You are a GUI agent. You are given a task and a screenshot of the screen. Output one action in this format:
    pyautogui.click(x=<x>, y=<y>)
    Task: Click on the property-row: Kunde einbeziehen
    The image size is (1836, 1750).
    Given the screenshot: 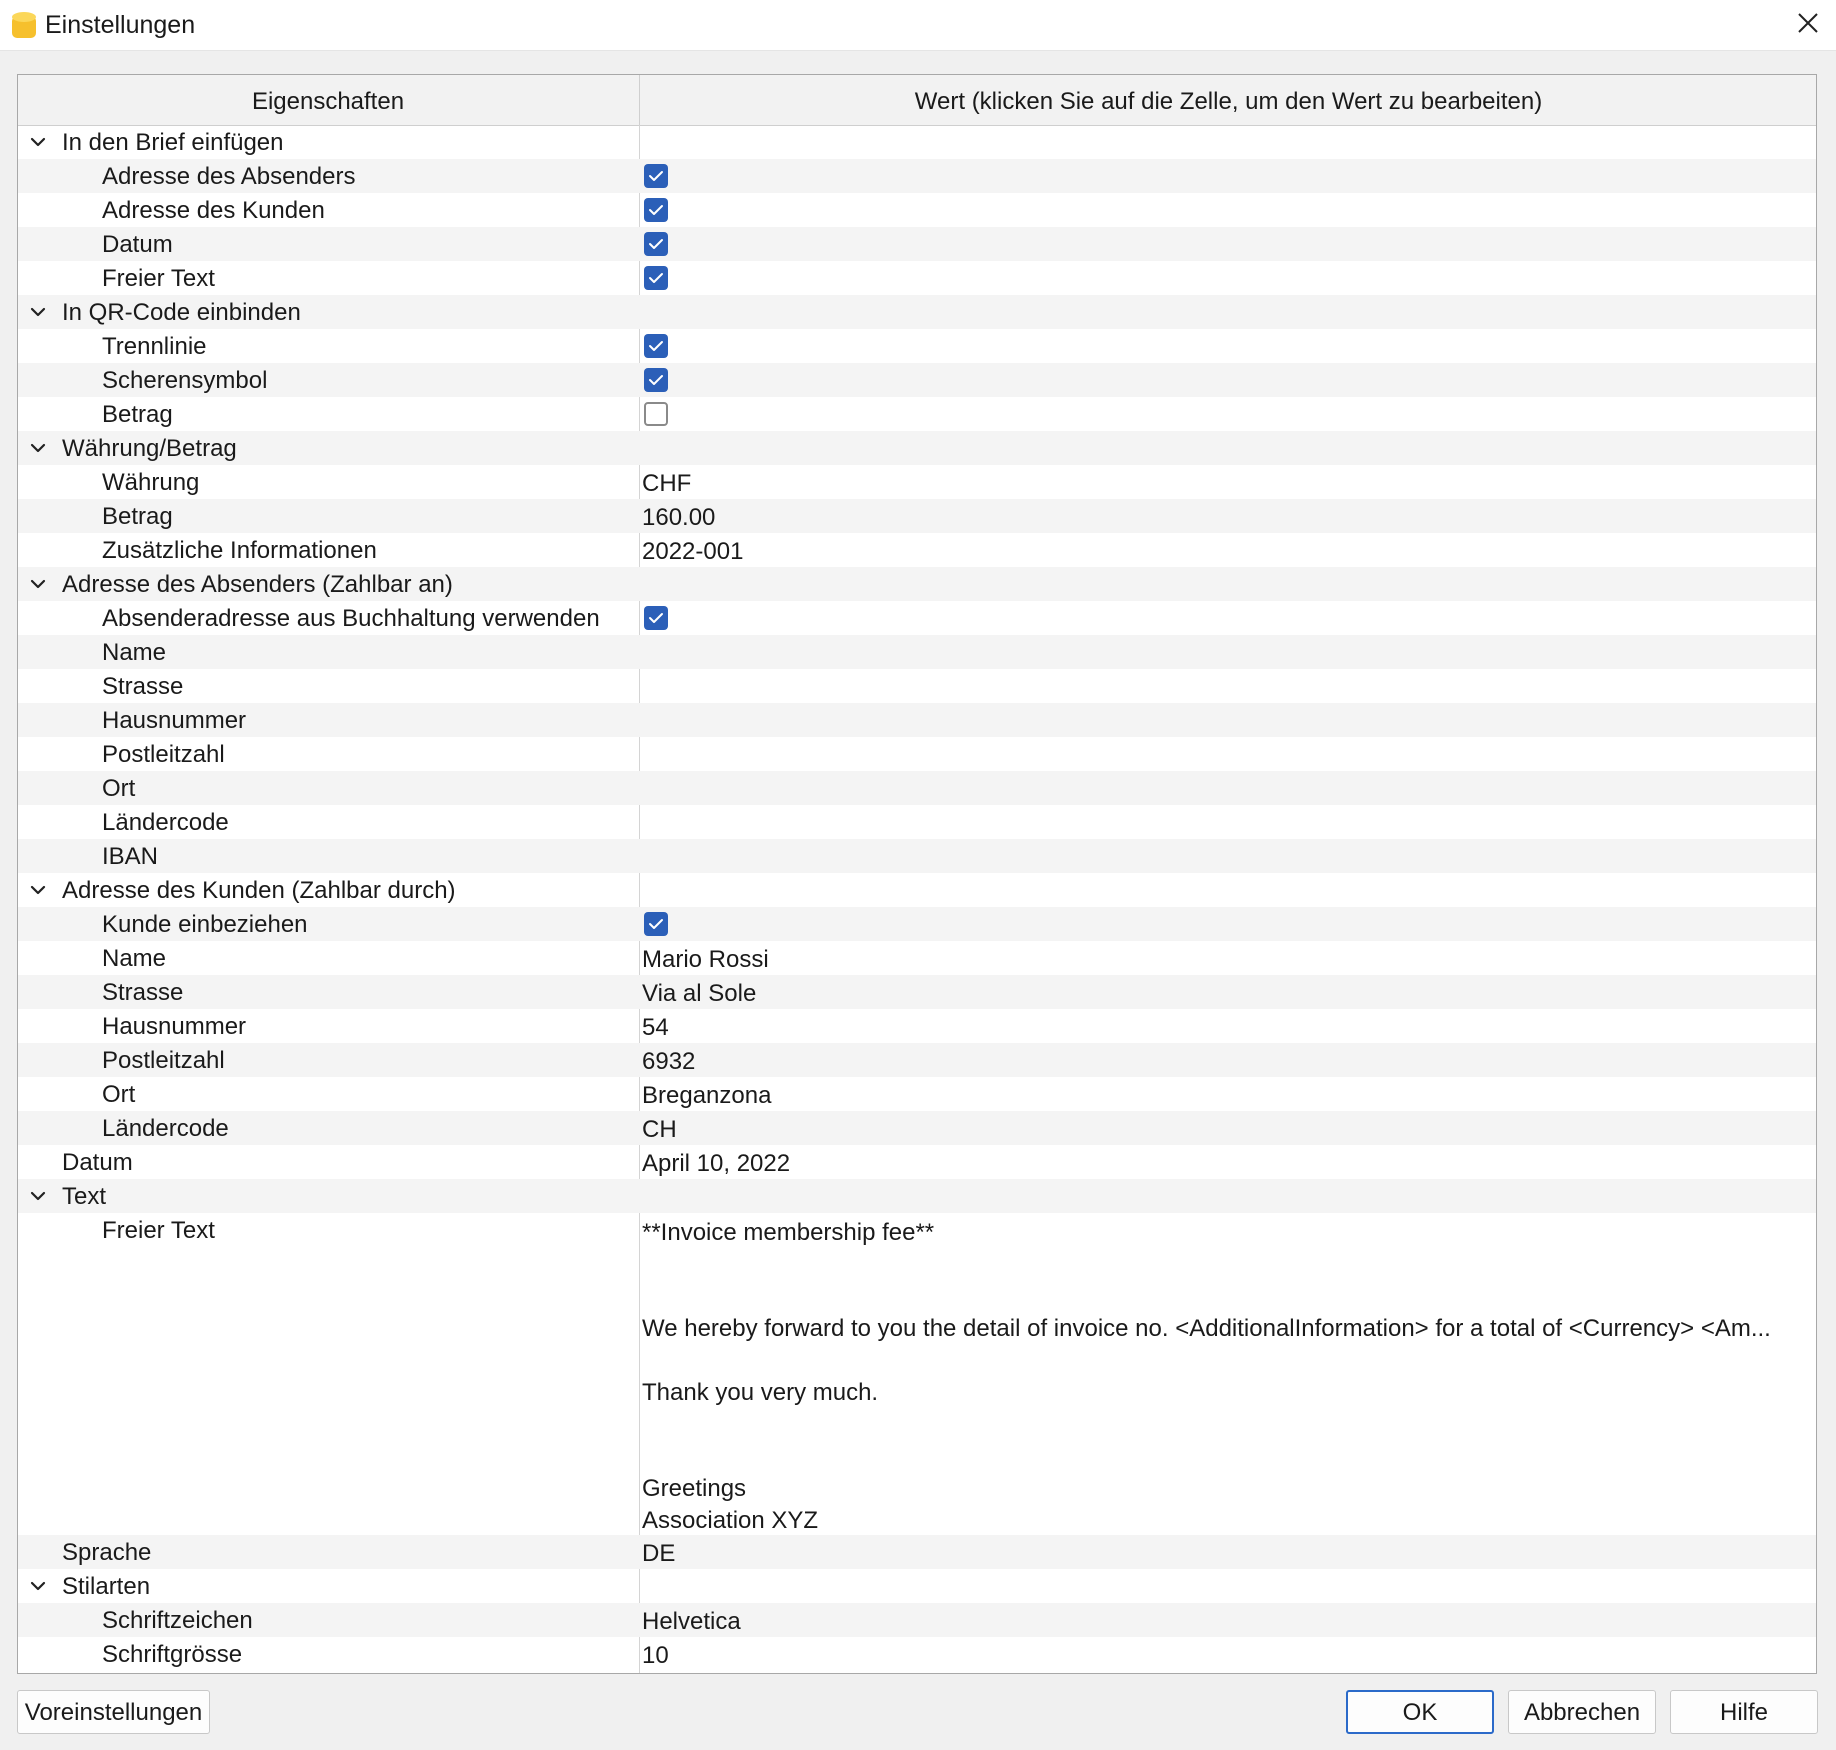 What is the action you would take?
    pyautogui.click(x=917, y=924)
    